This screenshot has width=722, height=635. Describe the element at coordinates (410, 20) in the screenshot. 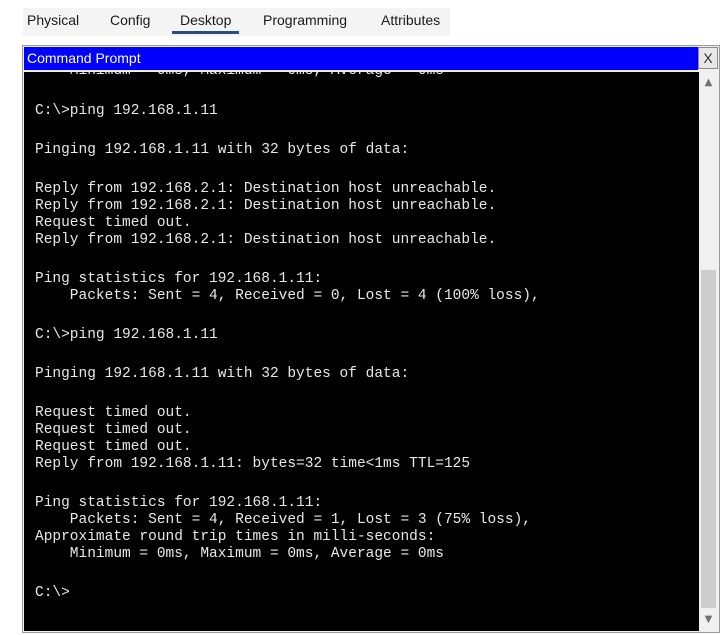

I see `tab-attributes: Attributes` at that location.